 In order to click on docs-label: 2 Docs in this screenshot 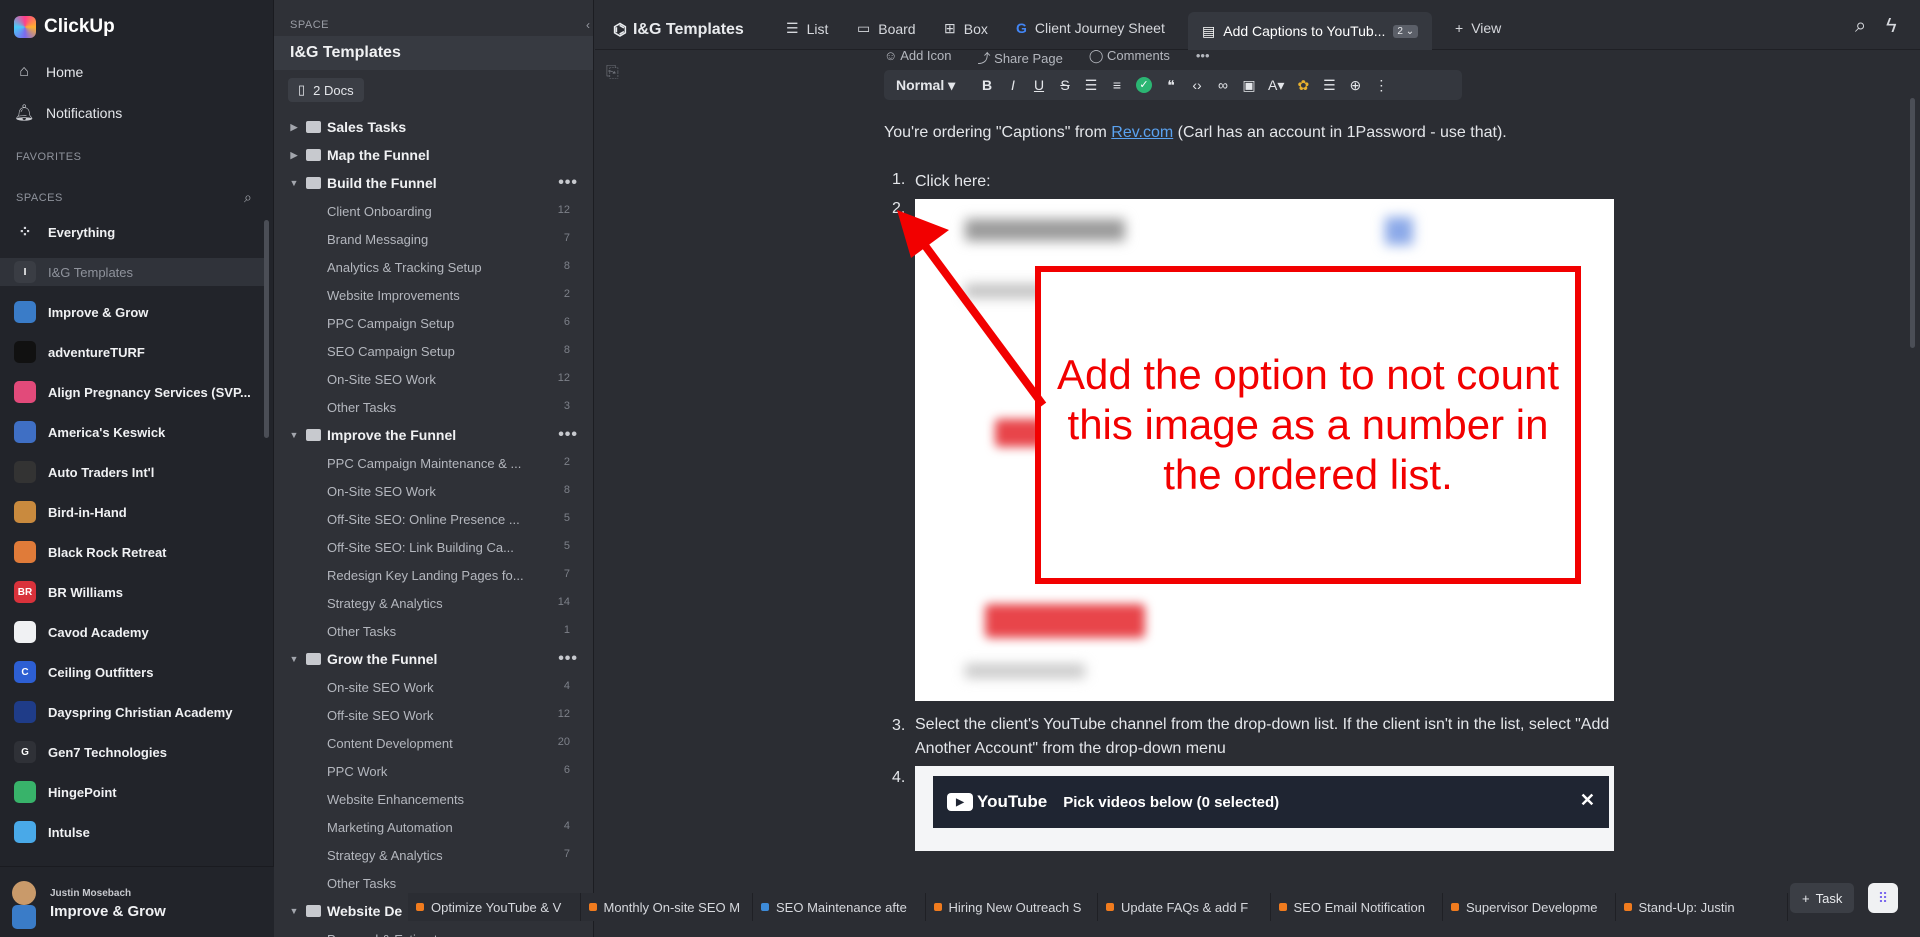, I will do `click(333, 90)`.